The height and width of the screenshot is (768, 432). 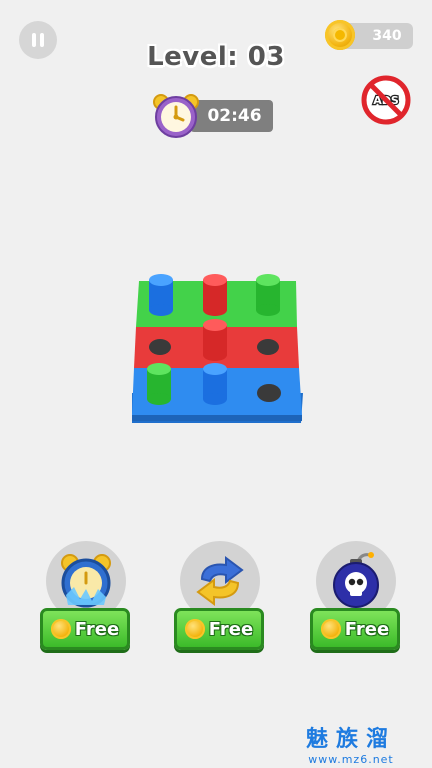 I want to click on booster-bomb: Free, so click(x=356, y=596).